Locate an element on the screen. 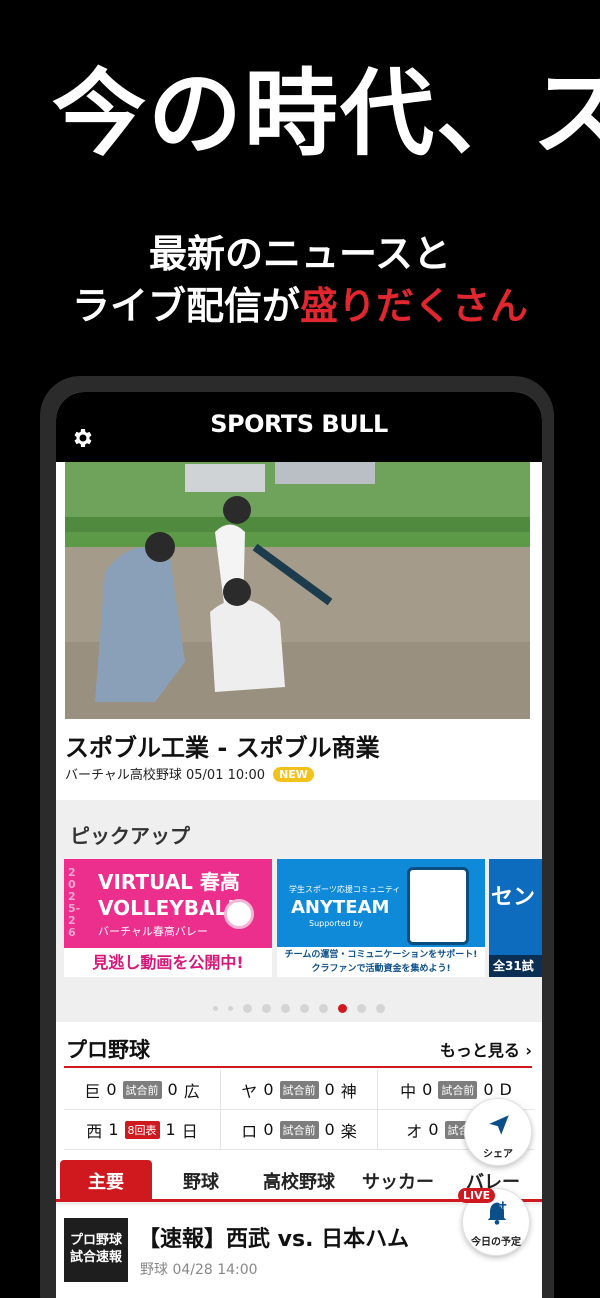 This screenshot has width=600, height=1298. banner-title: ANYTEAM is located at coordinates (340, 907).